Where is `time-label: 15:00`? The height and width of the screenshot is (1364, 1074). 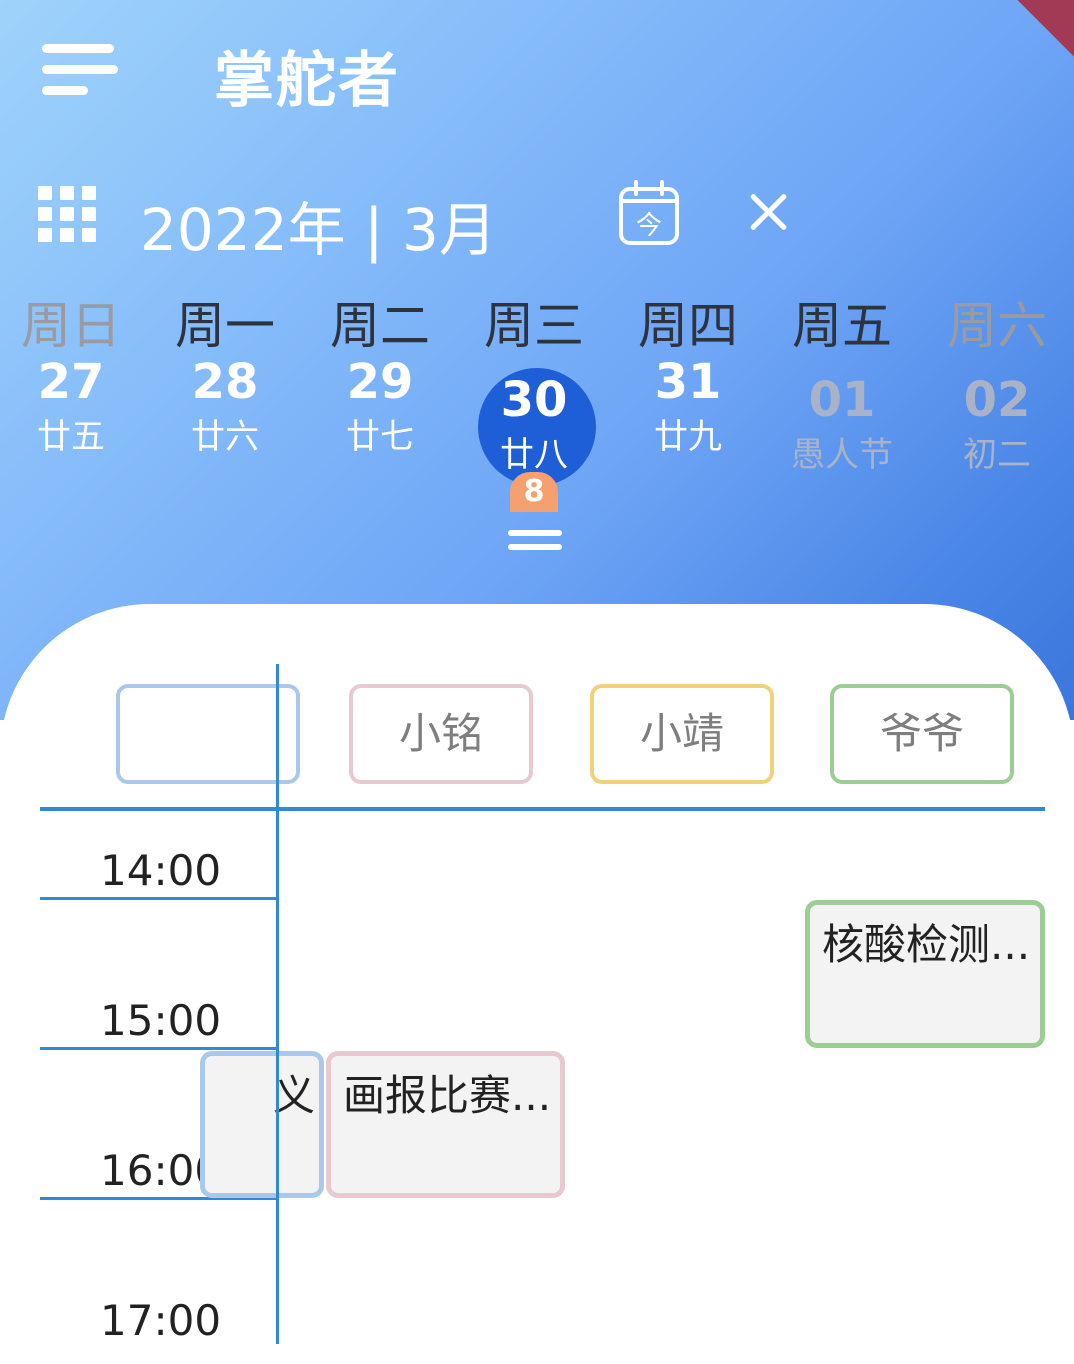
time-label: 15:00 is located at coordinates (161, 1020).